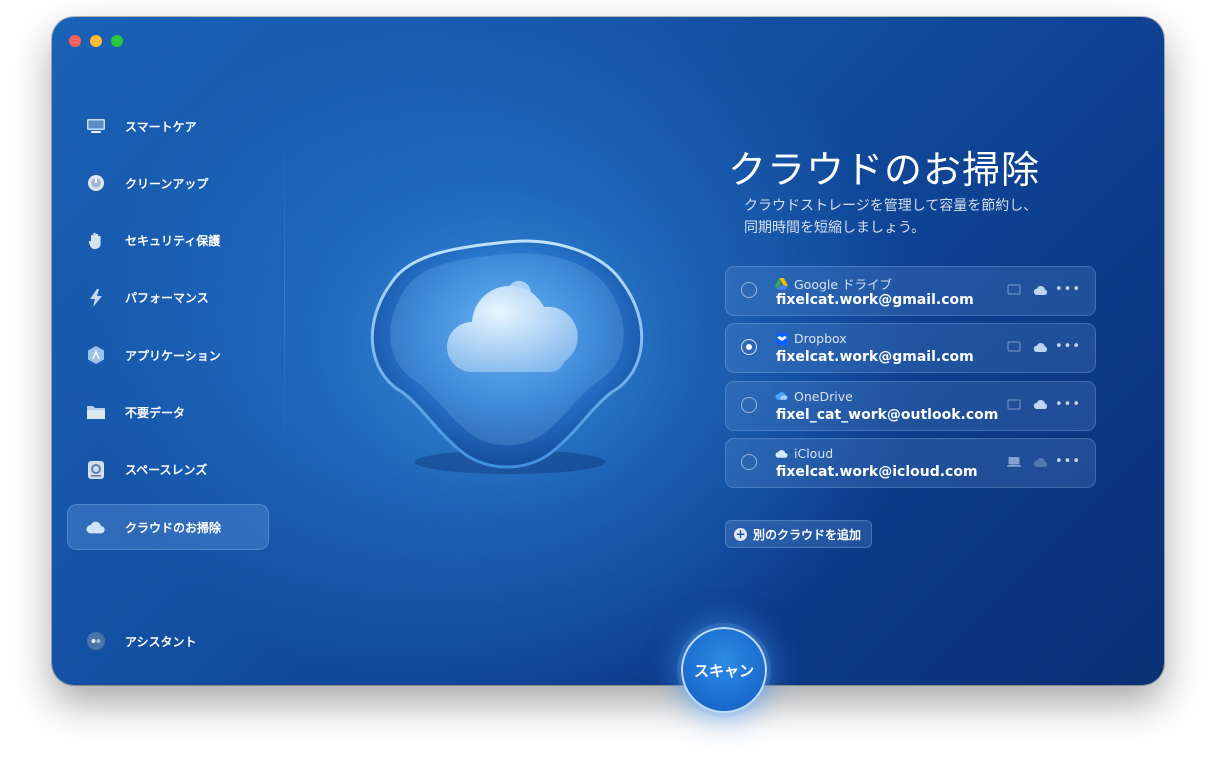 The height and width of the screenshot is (771, 1216). I want to click on scan-button: スキャン, so click(724, 670).